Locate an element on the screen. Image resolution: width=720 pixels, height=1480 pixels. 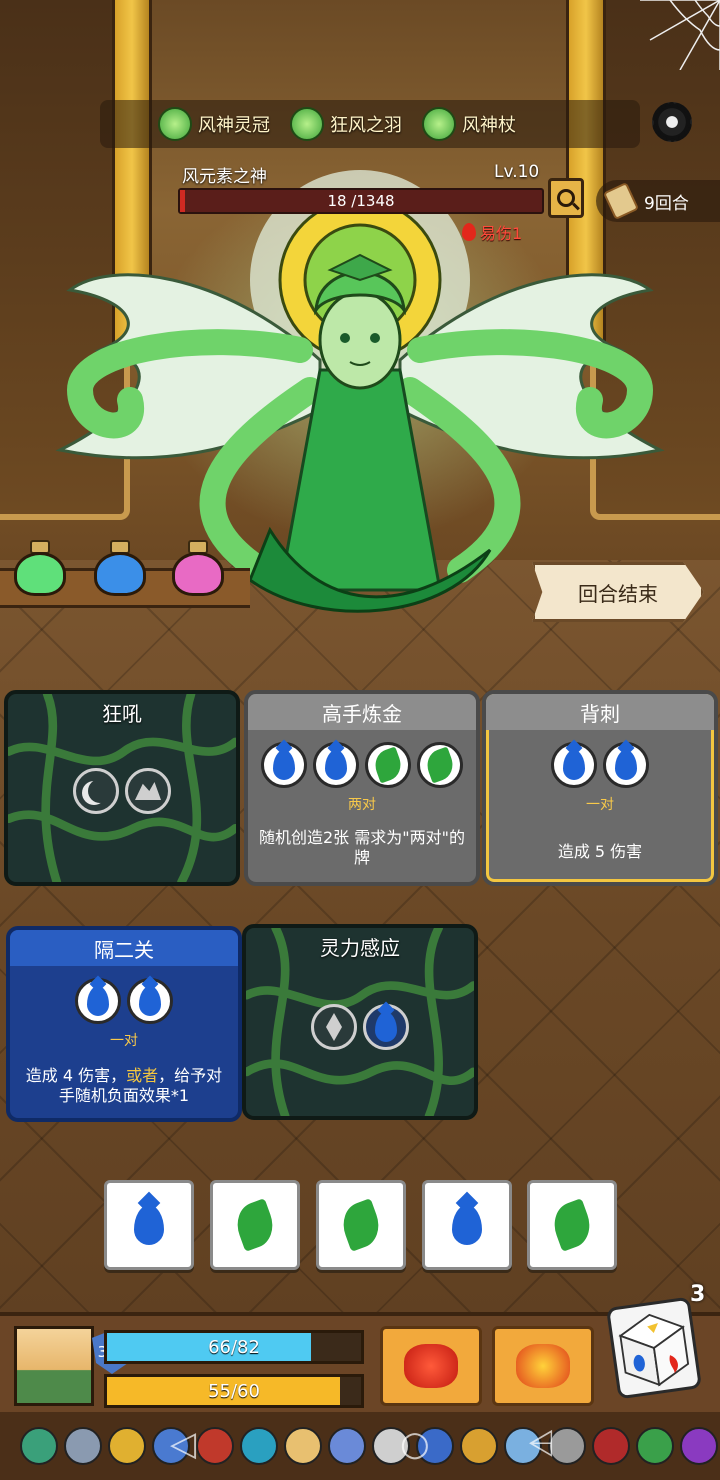
staff-icon is located at coordinates (439, 124).